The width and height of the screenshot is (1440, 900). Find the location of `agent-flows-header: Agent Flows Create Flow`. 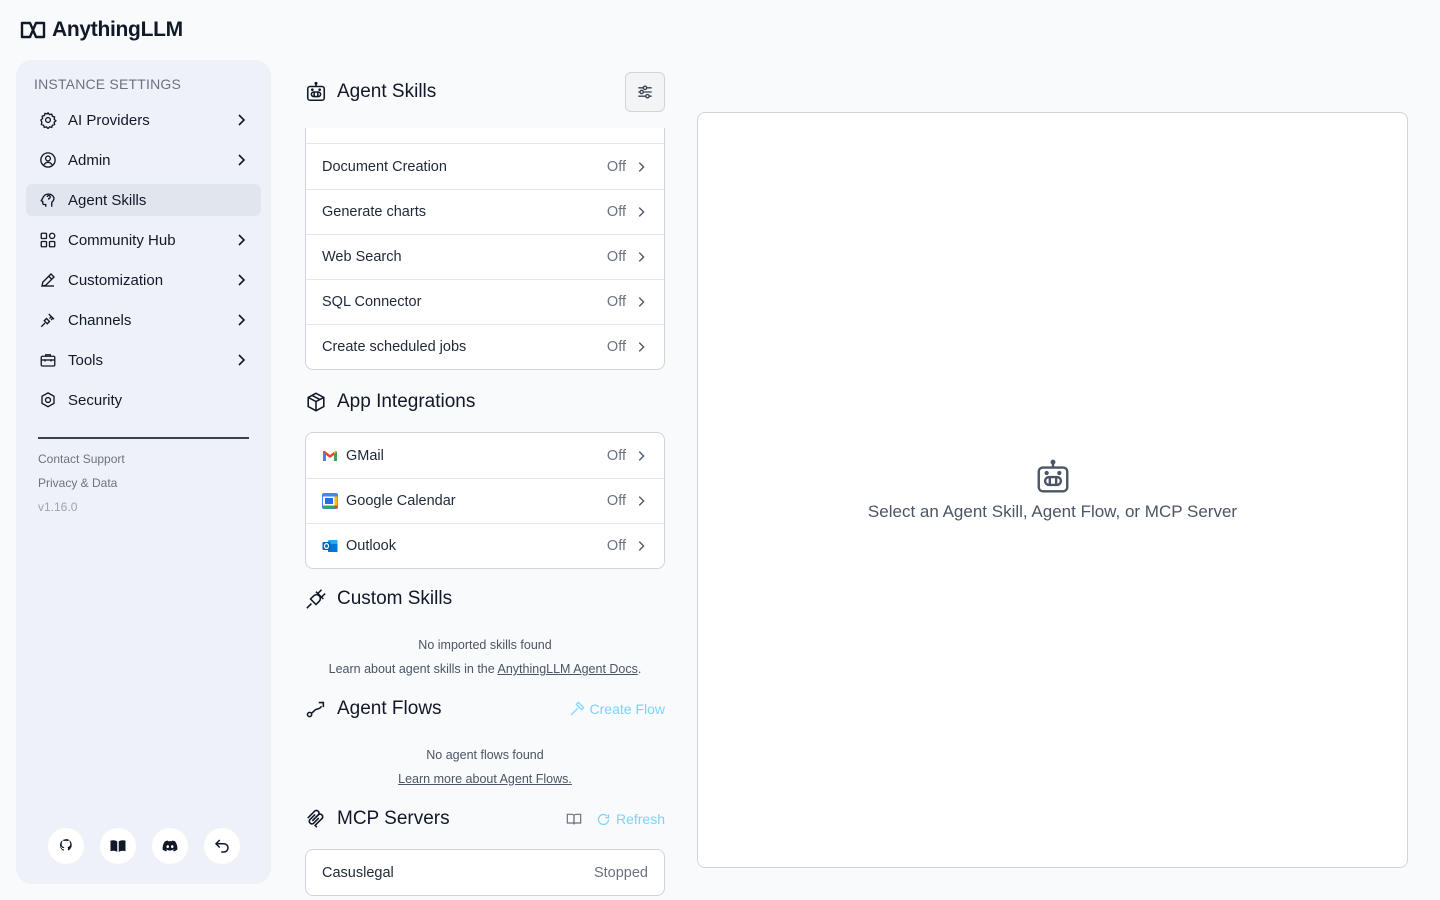

agent-flows-header: Agent Flows Create Flow is located at coordinates (485, 709).